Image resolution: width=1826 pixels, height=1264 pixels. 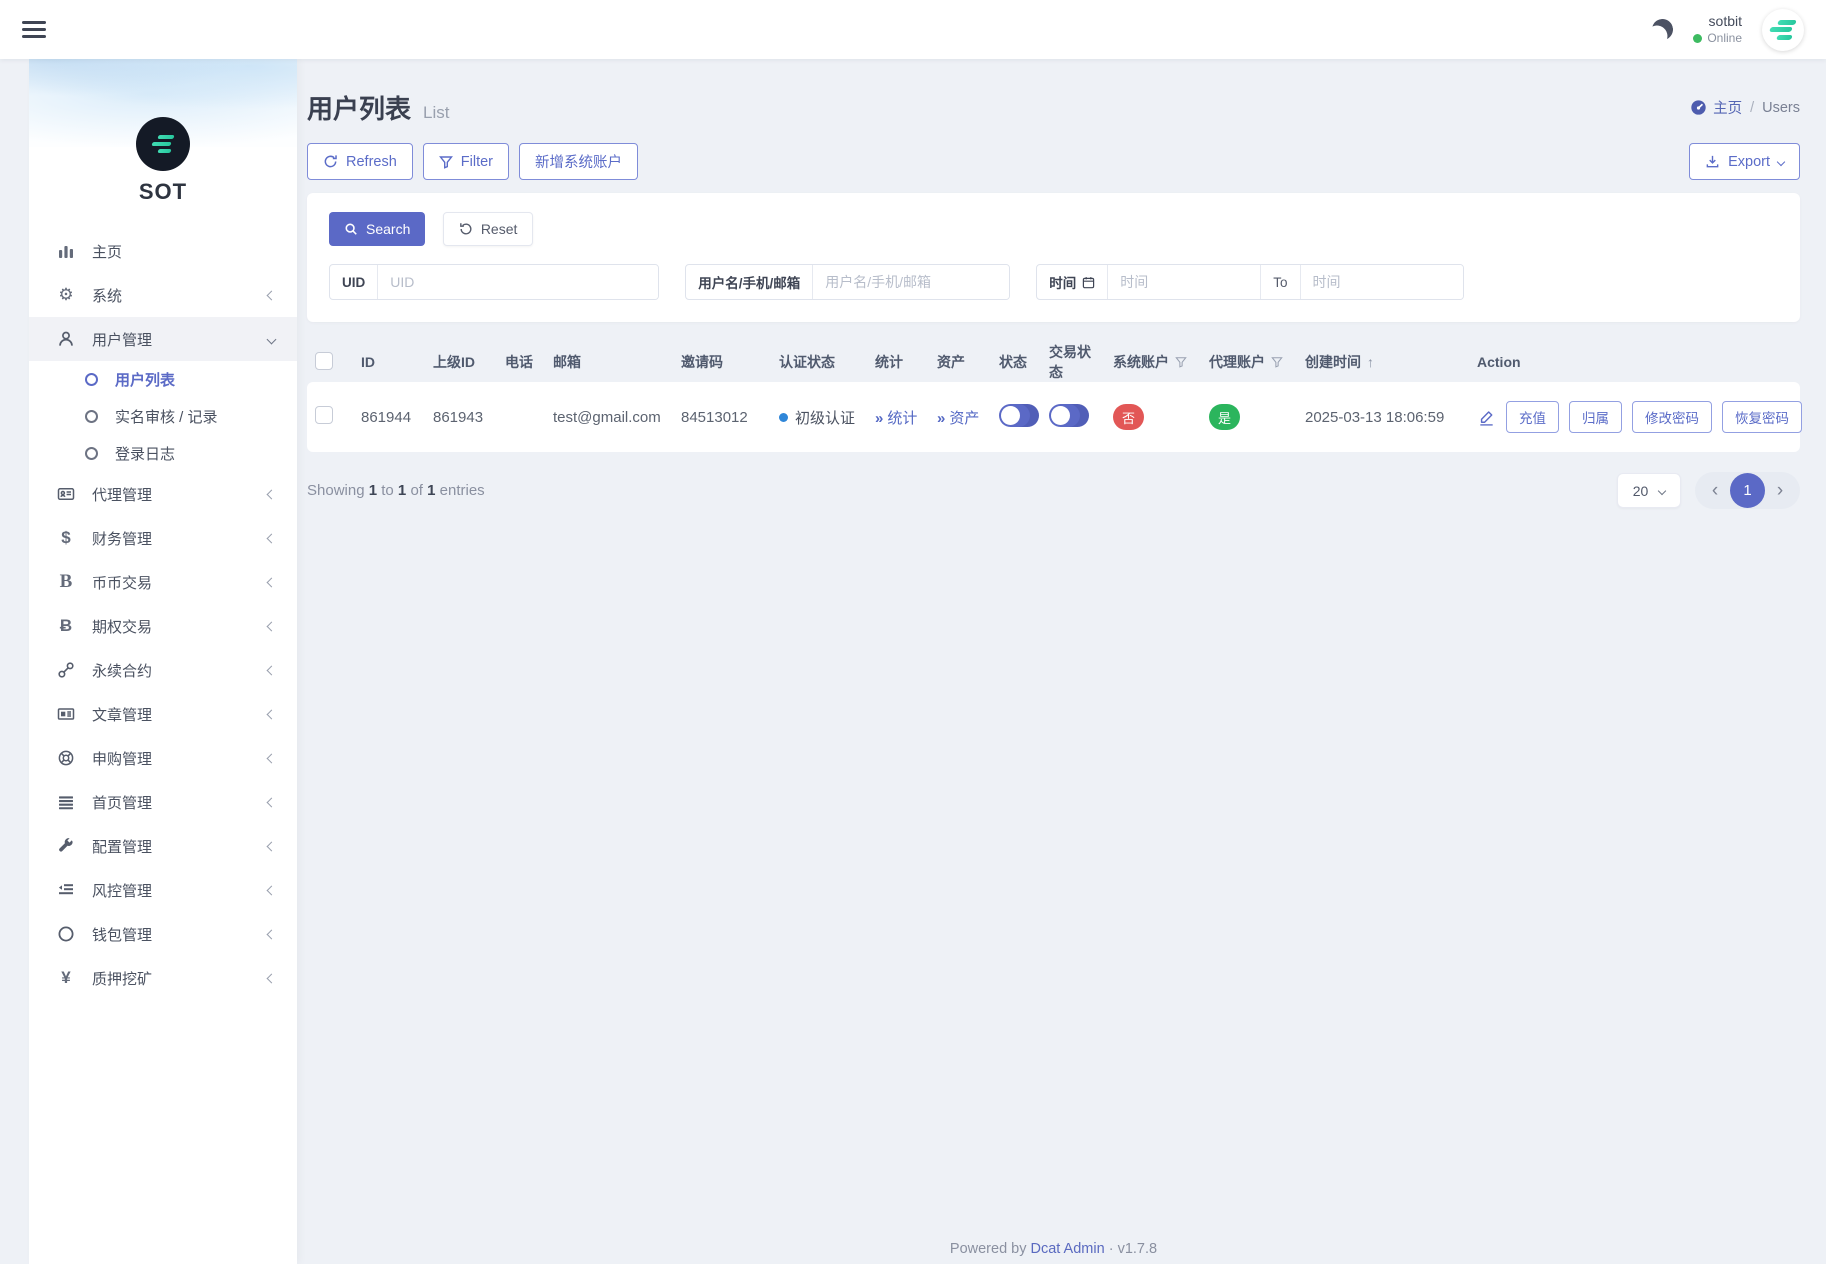 What do you see at coordinates (66, 977) in the screenshot?
I see `yen-icon: ¥` at bounding box center [66, 977].